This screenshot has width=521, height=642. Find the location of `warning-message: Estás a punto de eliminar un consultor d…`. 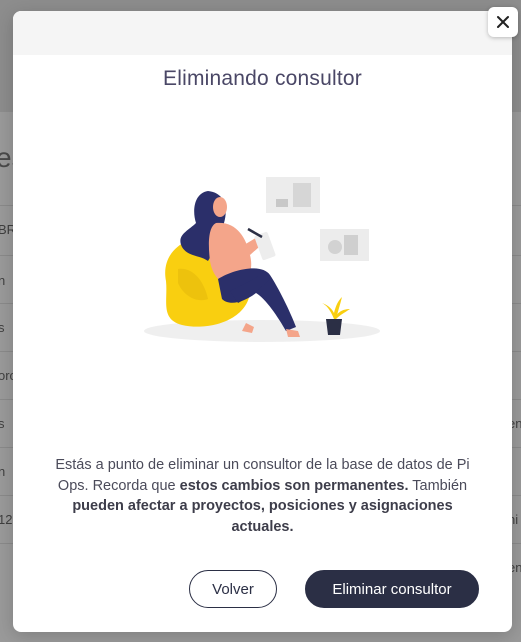

warning-message: Estás a punto de eliminar un consultor d… is located at coordinates (262, 496).